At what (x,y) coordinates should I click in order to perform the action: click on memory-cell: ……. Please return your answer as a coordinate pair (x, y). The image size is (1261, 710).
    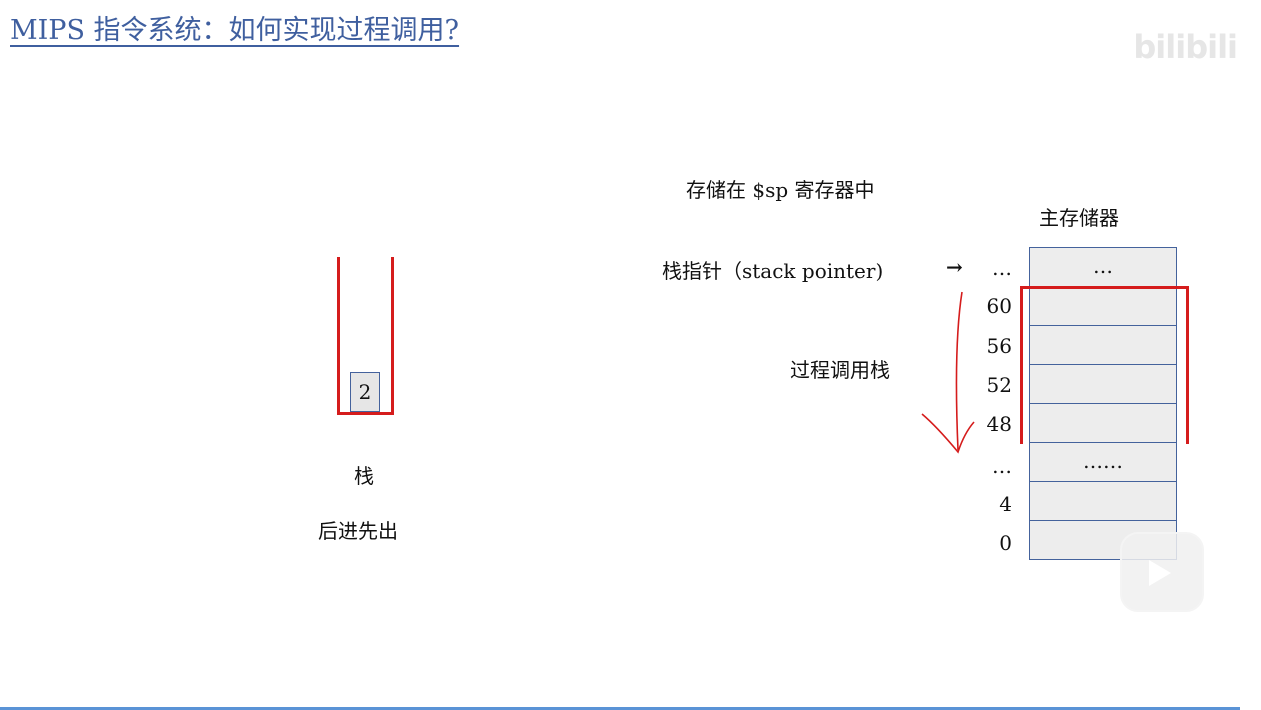
    Looking at the image, I should click on (1103, 462).